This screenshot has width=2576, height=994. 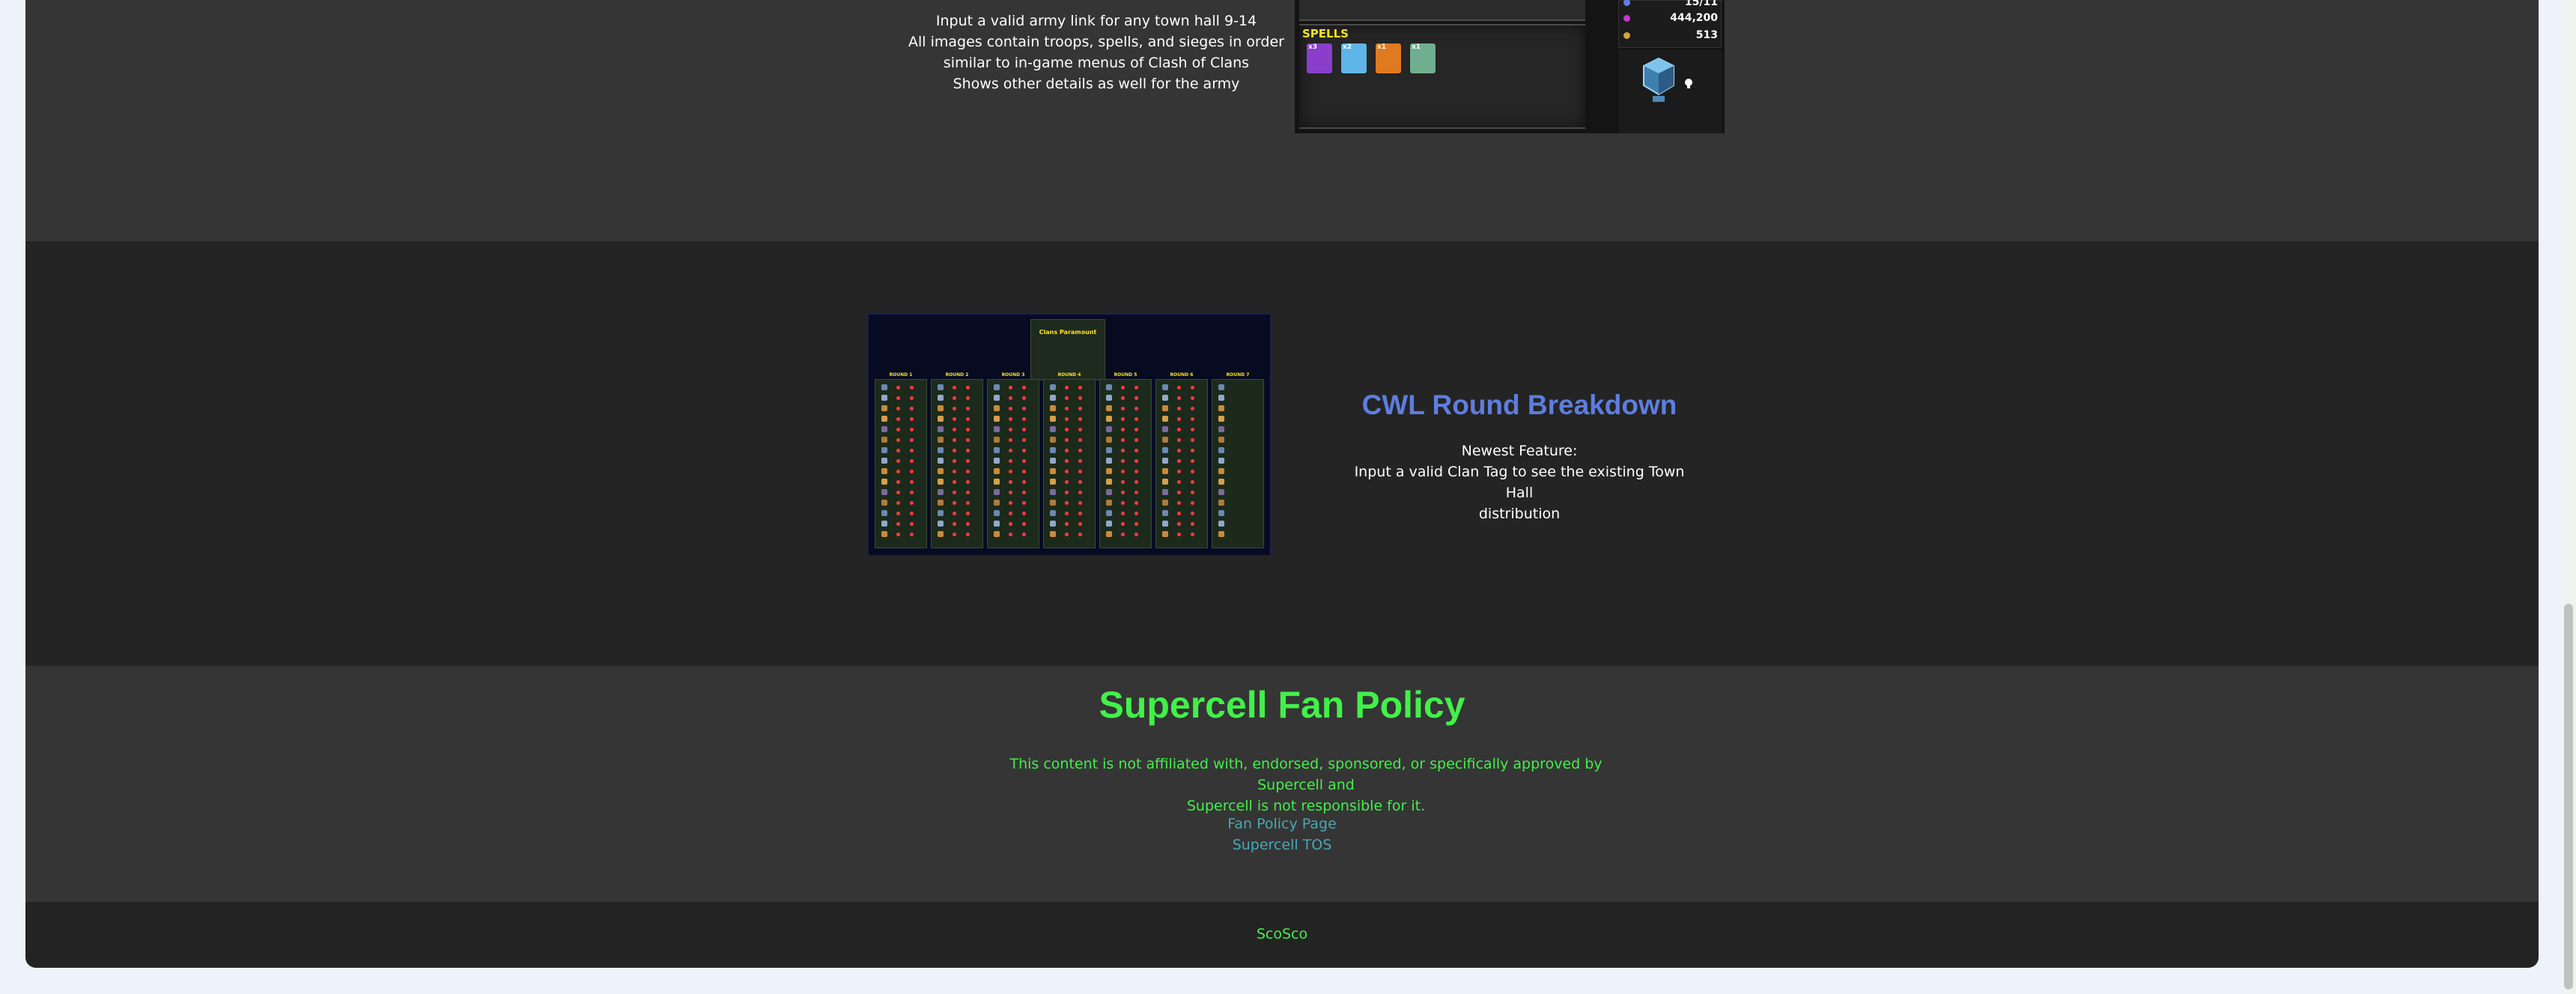 I want to click on cwl-round-label: ROUND 4, so click(x=1069, y=375).